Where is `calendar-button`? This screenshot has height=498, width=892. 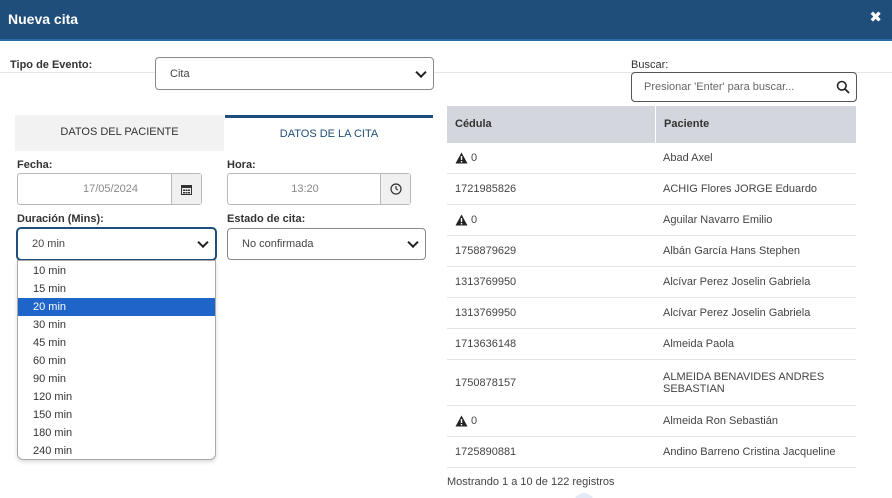
calendar-button is located at coordinates (186, 189).